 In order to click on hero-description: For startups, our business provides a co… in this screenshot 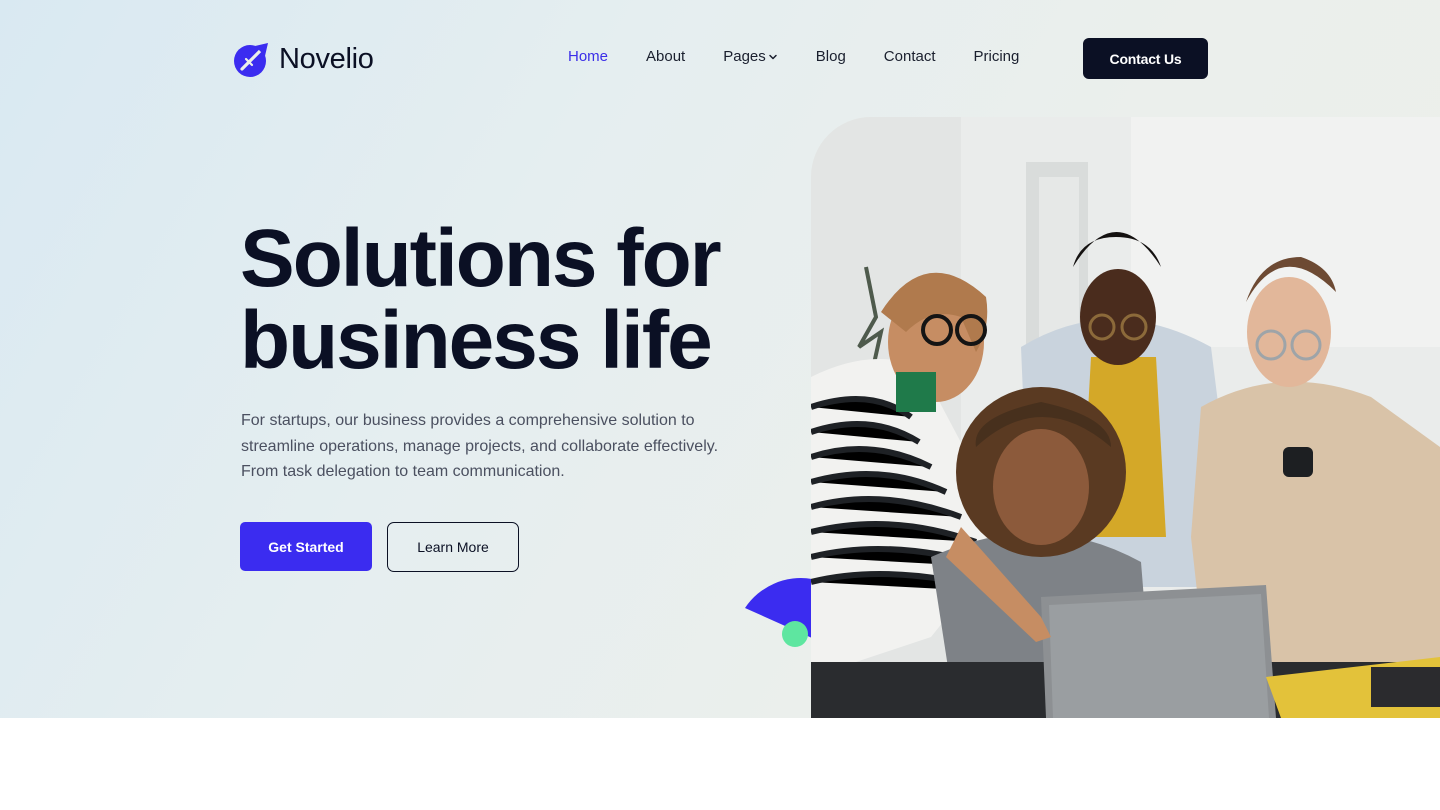, I will do `click(480, 446)`.